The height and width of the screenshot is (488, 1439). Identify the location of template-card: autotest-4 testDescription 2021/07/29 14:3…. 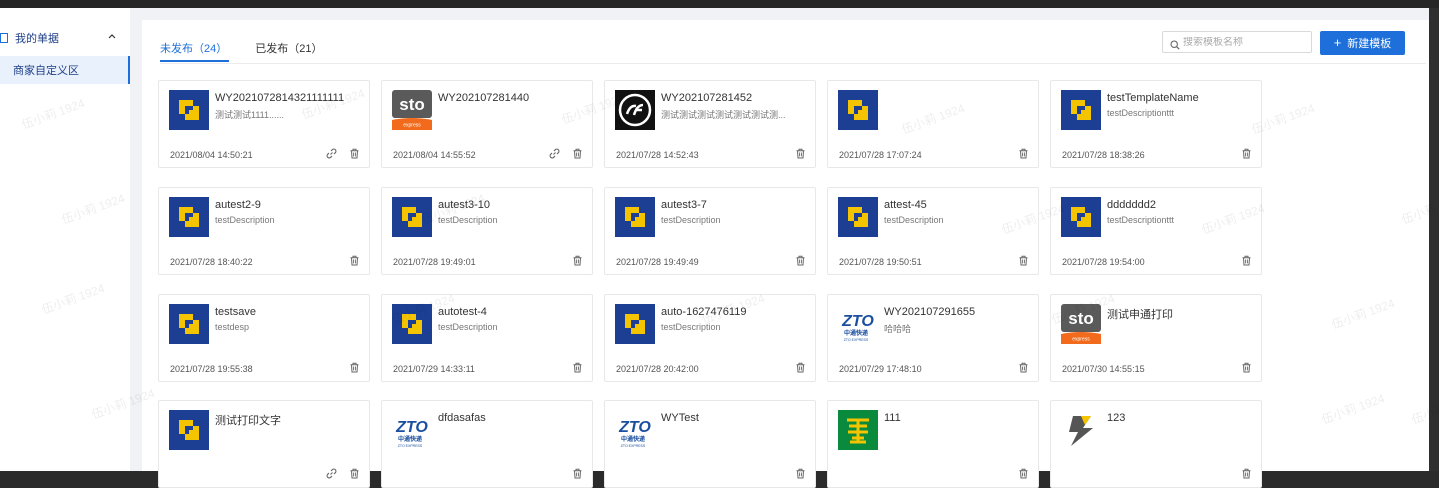
(487, 338).